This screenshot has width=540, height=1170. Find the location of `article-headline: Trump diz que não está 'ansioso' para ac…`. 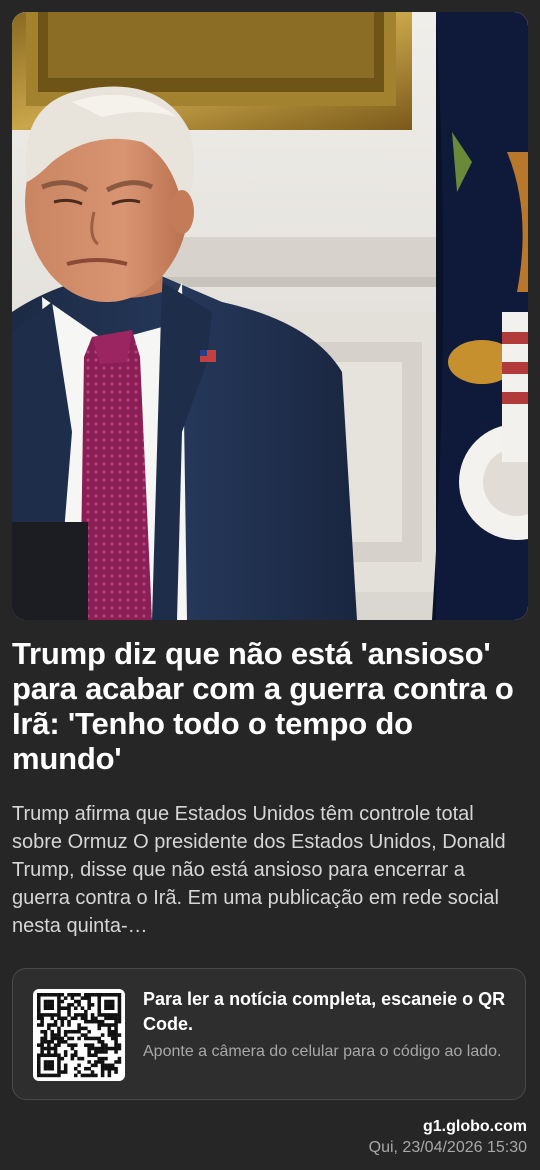

article-headline: Trump diz que não está 'ansioso' para ac… is located at coordinates (270, 706).